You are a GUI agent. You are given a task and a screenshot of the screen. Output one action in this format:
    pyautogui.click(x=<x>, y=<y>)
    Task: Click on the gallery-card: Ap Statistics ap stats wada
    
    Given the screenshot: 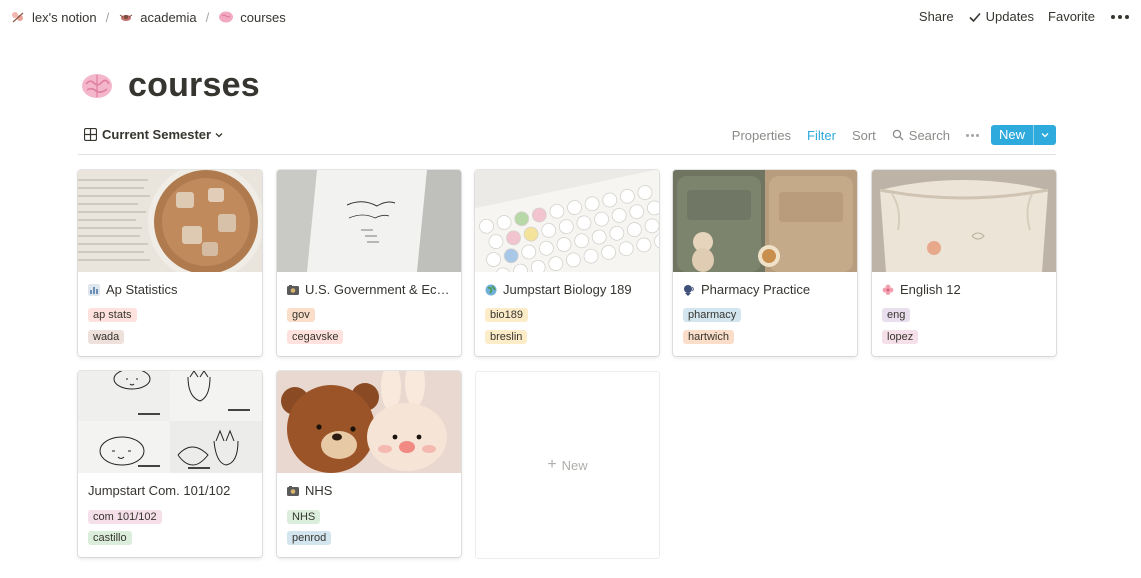 What is the action you would take?
    pyautogui.click(x=170, y=263)
    